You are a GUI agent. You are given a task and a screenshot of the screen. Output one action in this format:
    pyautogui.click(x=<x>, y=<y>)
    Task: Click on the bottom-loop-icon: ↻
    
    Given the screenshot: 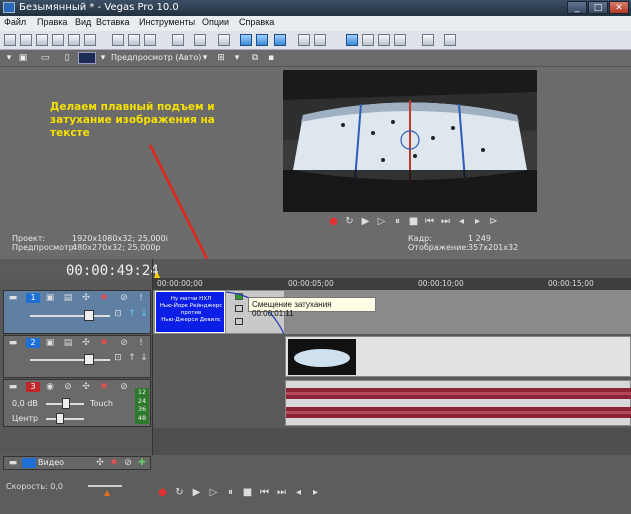 What is the action you would take?
    pyautogui.click(x=179, y=492)
    